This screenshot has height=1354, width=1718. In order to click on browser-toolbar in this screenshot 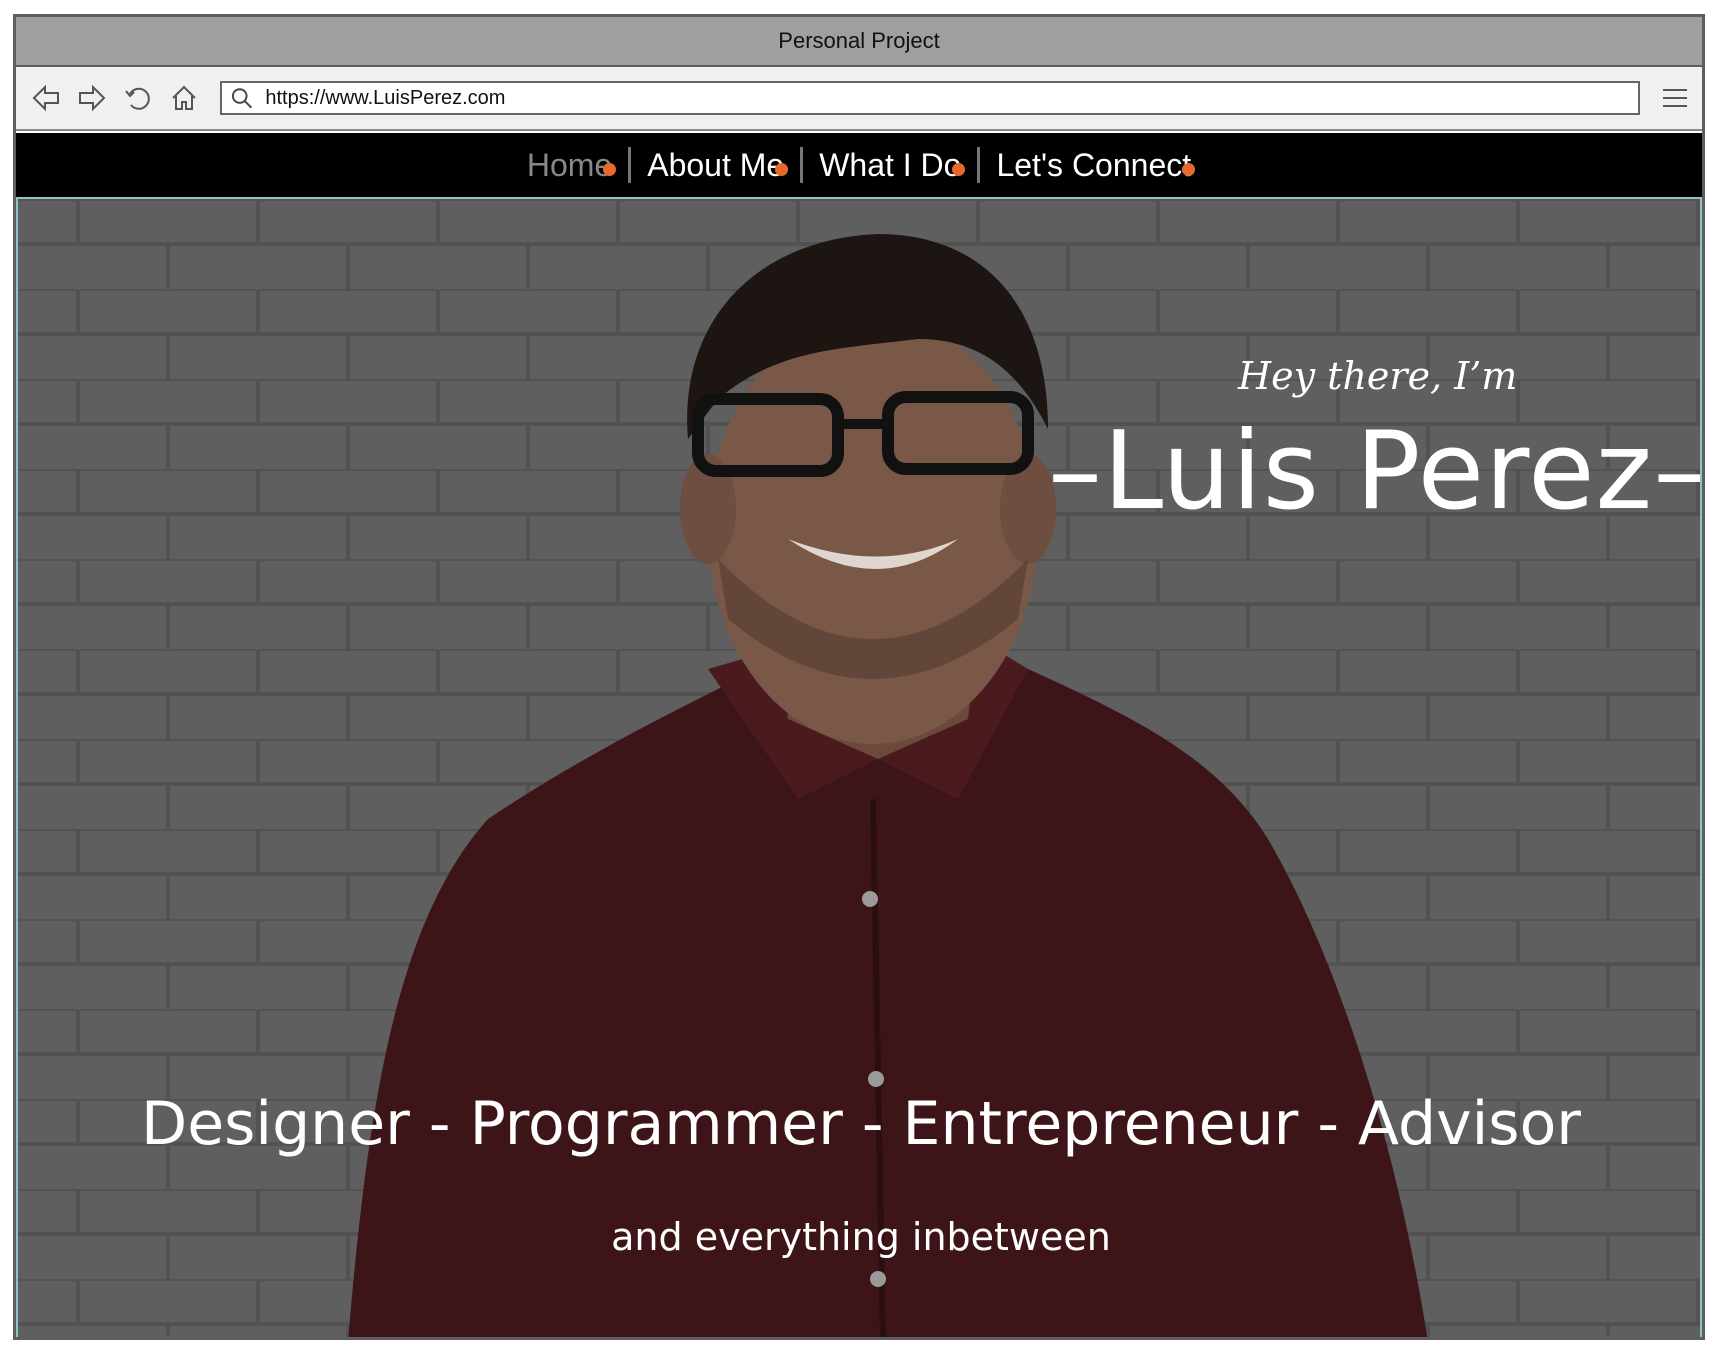, I will do `click(859, 99)`.